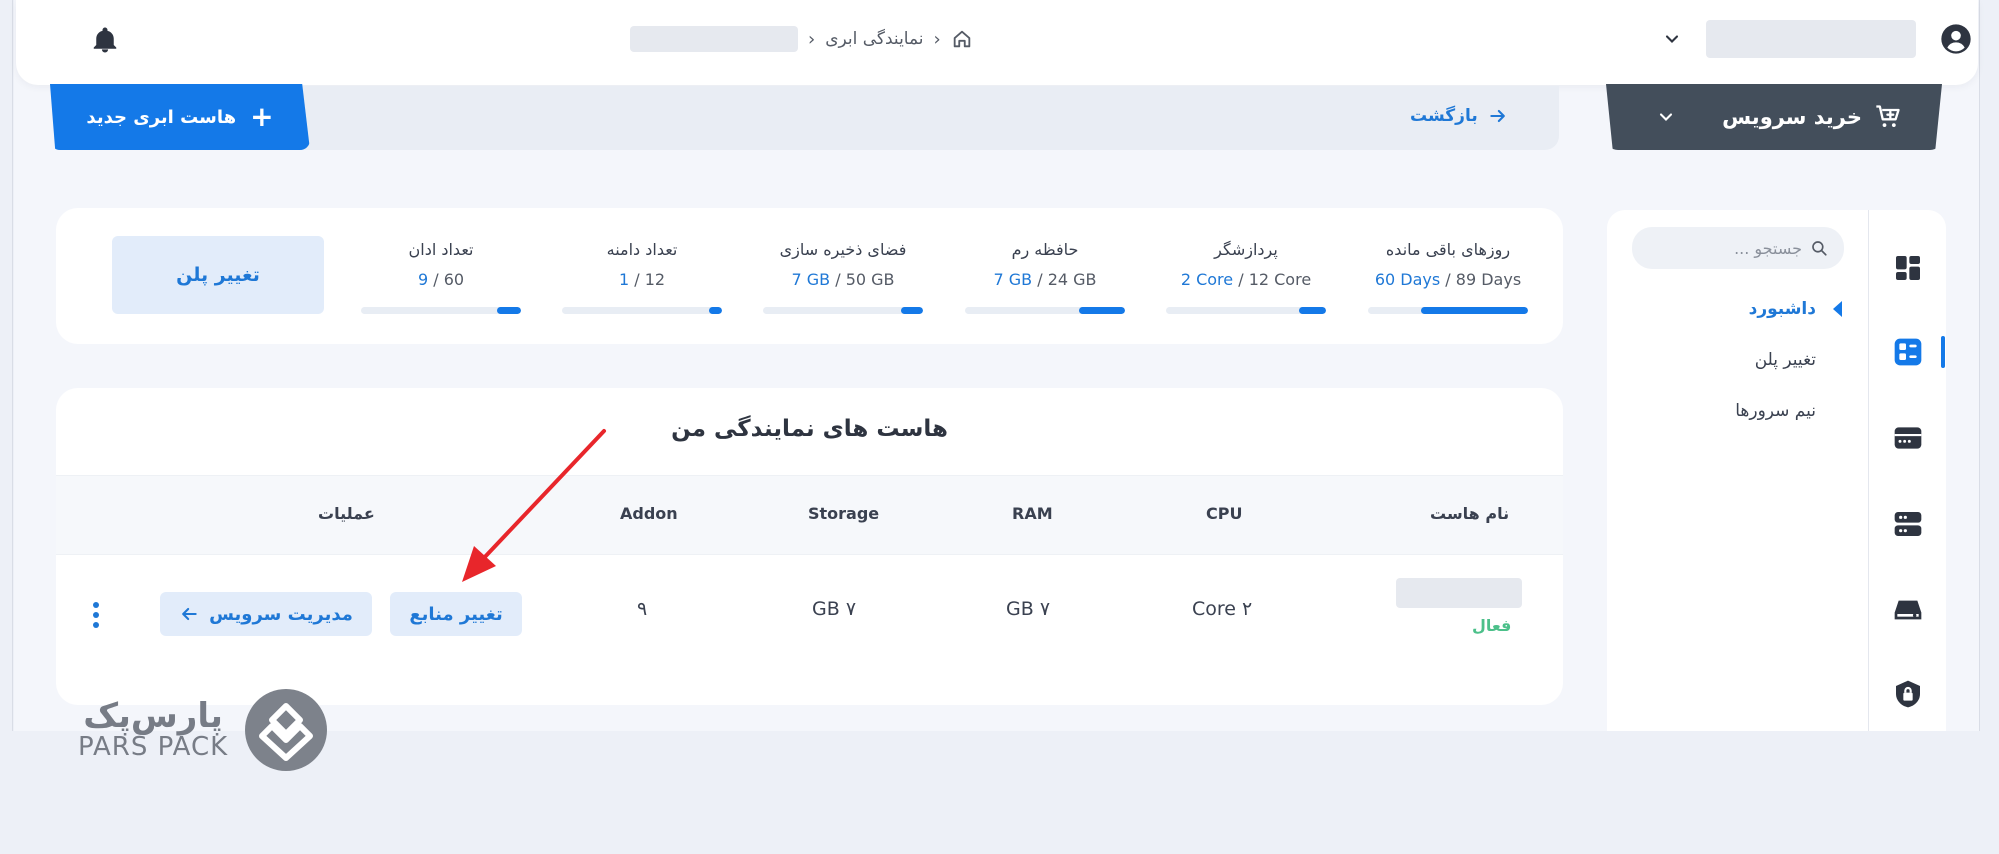 The width and height of the screenshot is (1999, 854). What do you see at coordinates (874, 39) in the screenshot?
I see `breadcrumb-item-reseller: نمایندگی ابری` at bounding box center [874, 39].